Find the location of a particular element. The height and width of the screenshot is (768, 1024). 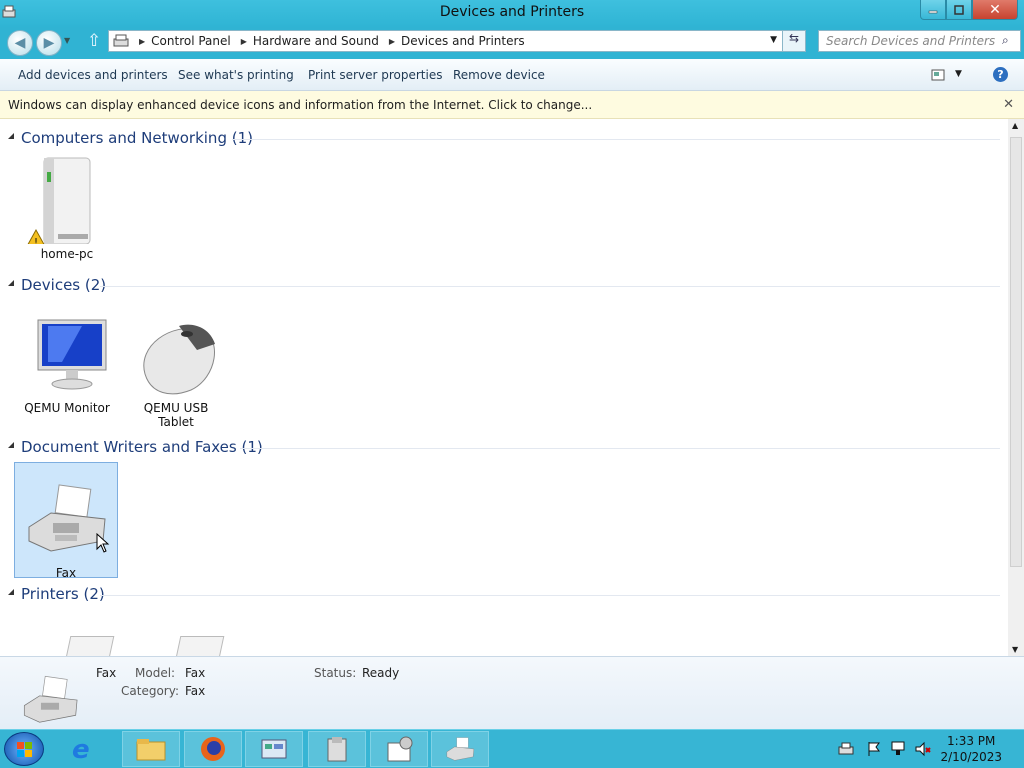

minimize-button is located at coordinates (933, 10).